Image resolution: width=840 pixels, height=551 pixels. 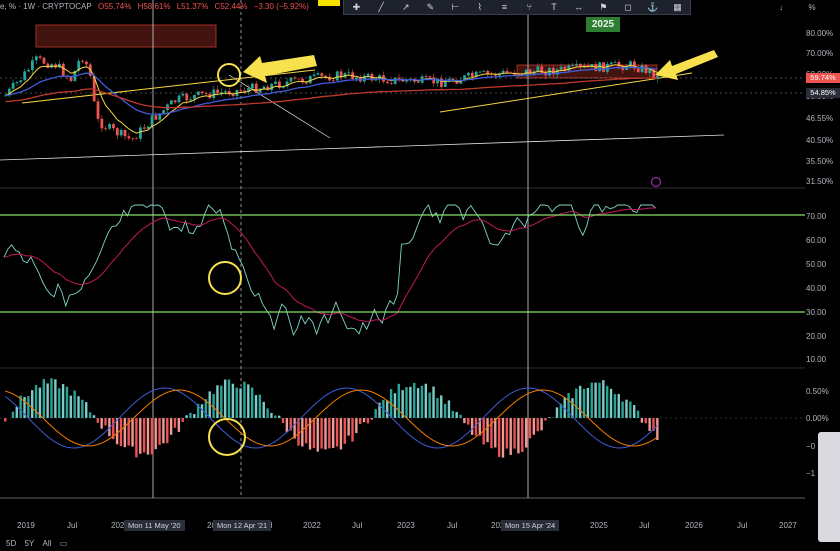 What do you see at coordinates (455, 7) in the screenshot?
I see `measure-icon: ⊢` at bounding box center [455, 7].